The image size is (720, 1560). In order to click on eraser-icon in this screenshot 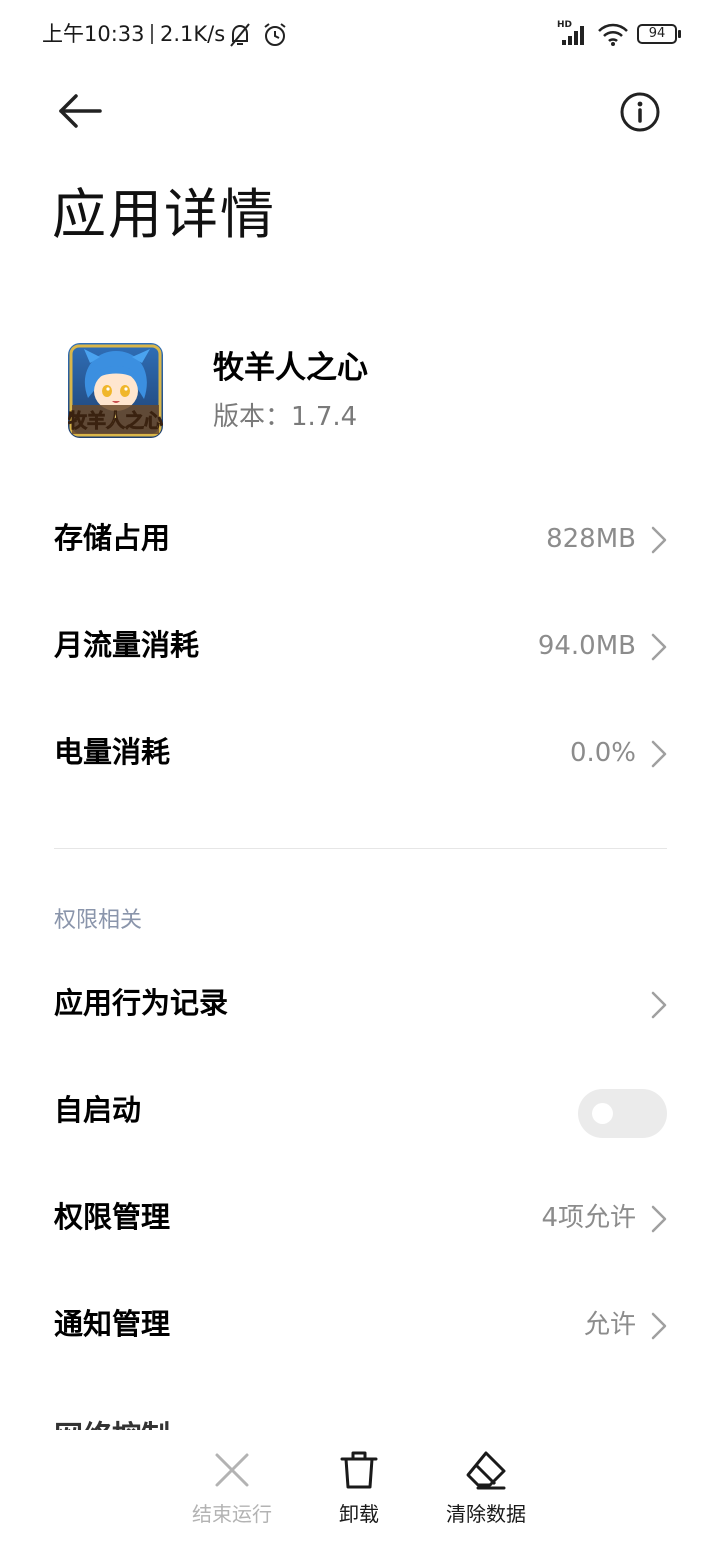, I will do `click(486, 1470)`.